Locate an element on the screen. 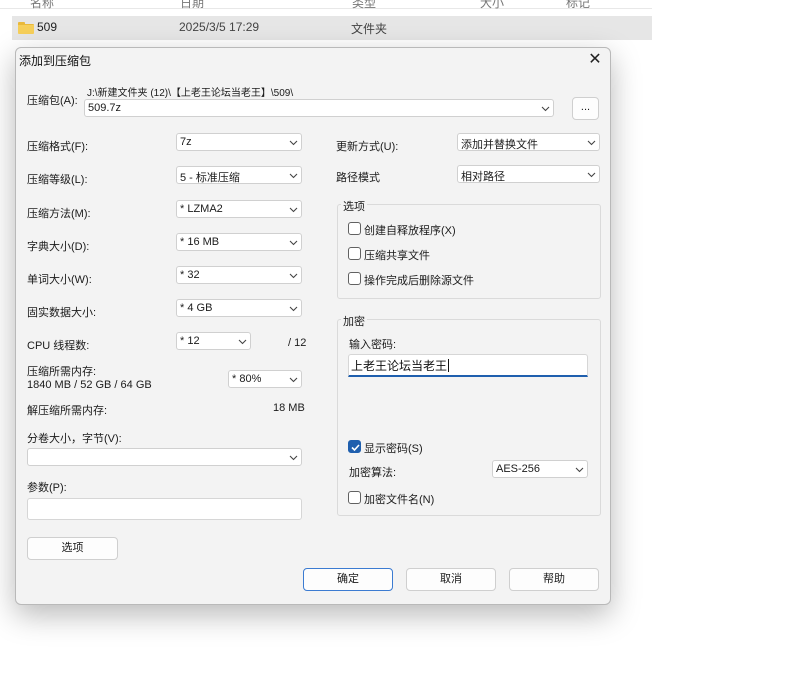 Image resolution: width=800 pixels, height=697 pixels. split-combo is located at coordinates (164, 457).